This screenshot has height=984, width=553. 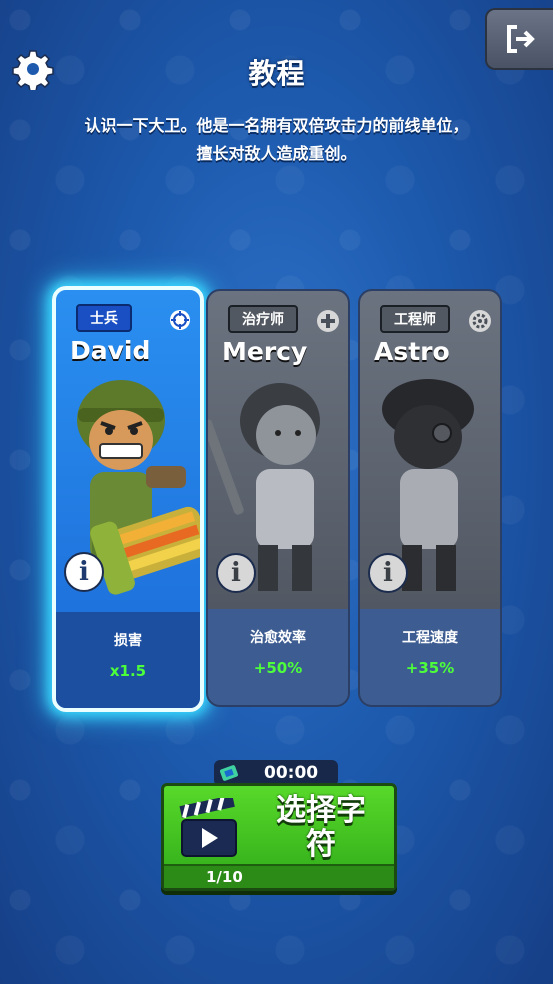 What do you see at coordinates (412, 351) in the screenshot?
I see `character-name: Astro` at bounding box center [412, 351].